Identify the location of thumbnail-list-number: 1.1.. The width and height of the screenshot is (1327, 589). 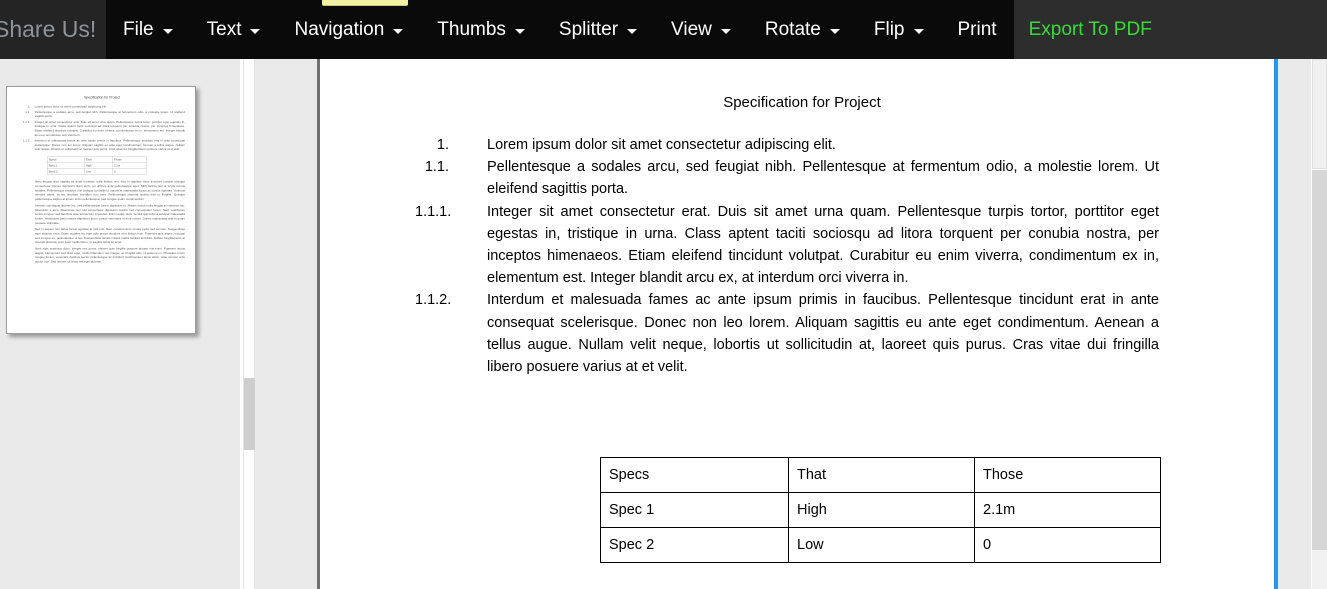
(28, 112).